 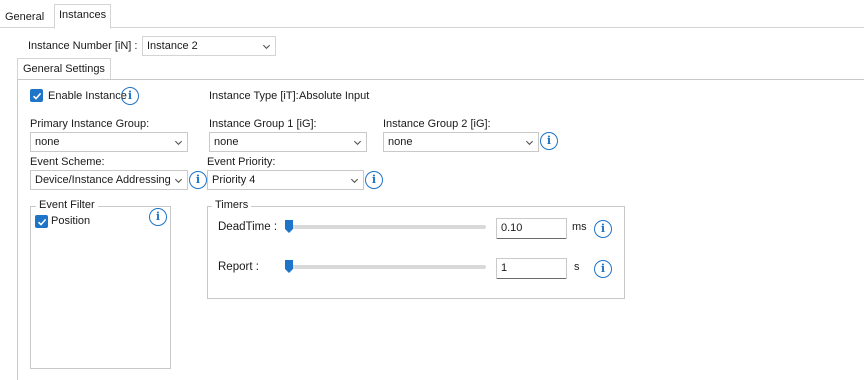 I want to click on deadtime-label: DeadTime :, so click(x=248, y=227).